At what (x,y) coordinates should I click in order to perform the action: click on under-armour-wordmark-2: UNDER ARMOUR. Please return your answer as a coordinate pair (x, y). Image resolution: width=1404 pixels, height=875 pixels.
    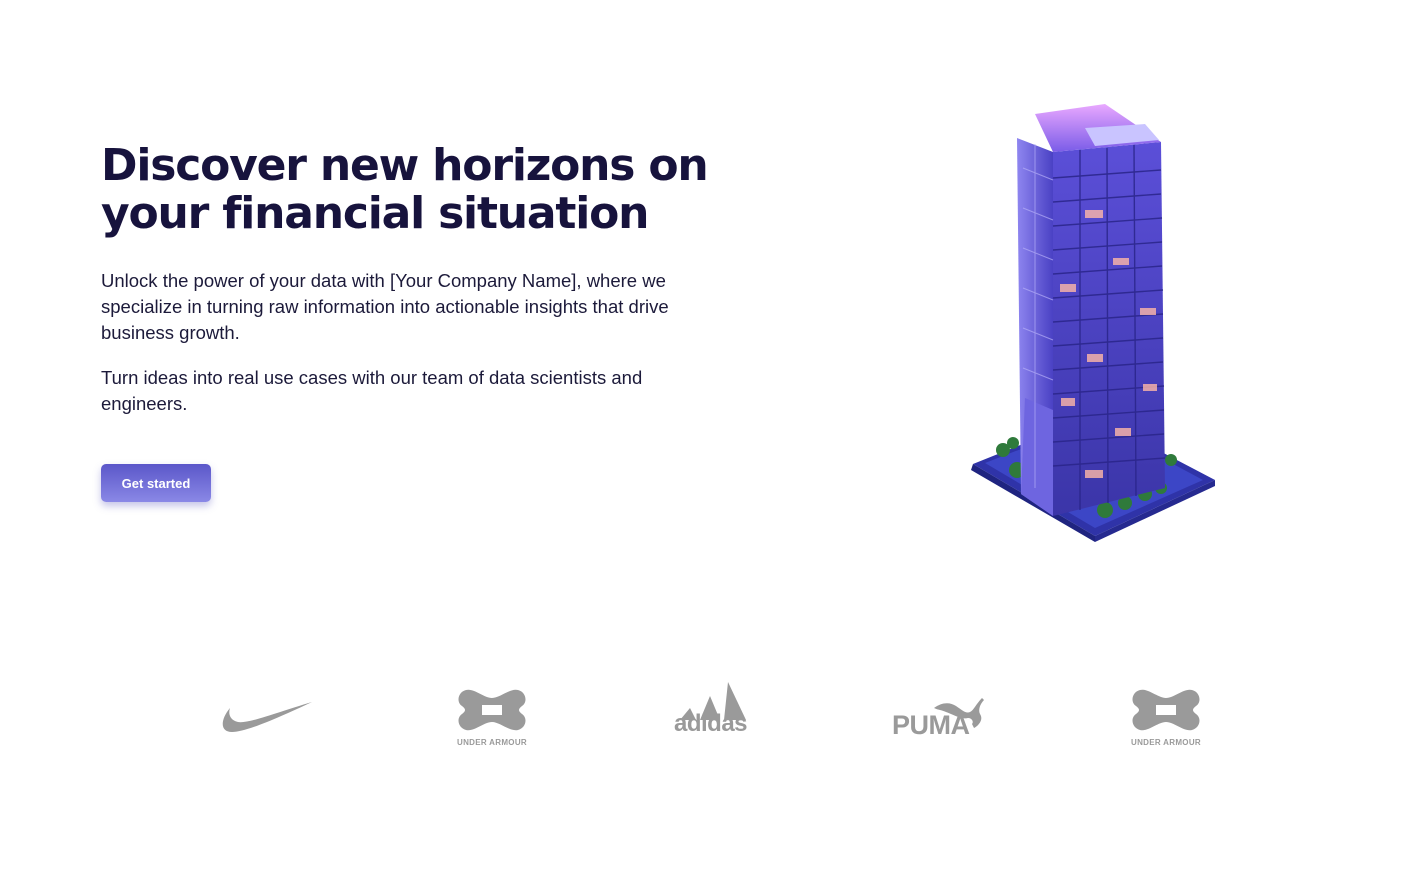
    Looking at the image, I should click on (1166, 742).